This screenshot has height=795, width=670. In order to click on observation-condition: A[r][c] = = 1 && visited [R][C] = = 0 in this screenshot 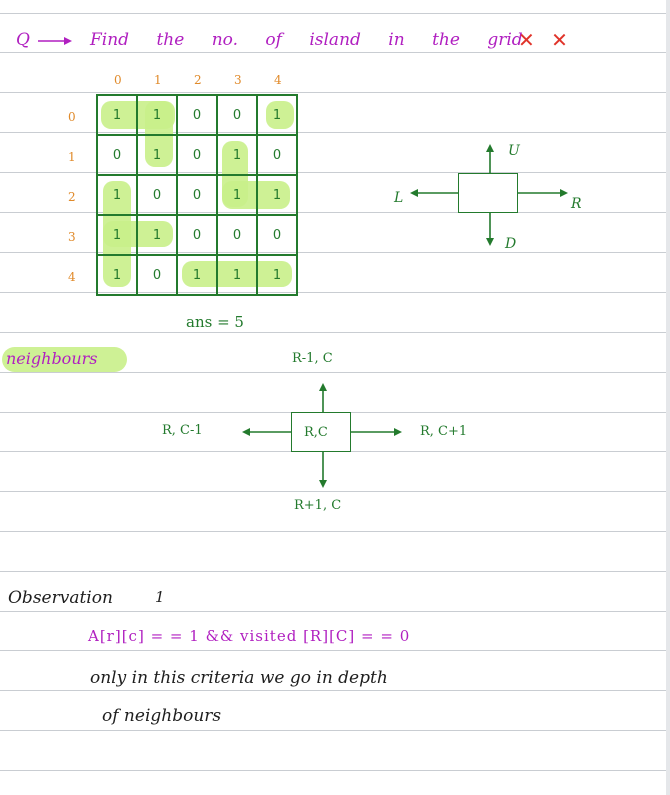, I will do `click(249, 636)`.